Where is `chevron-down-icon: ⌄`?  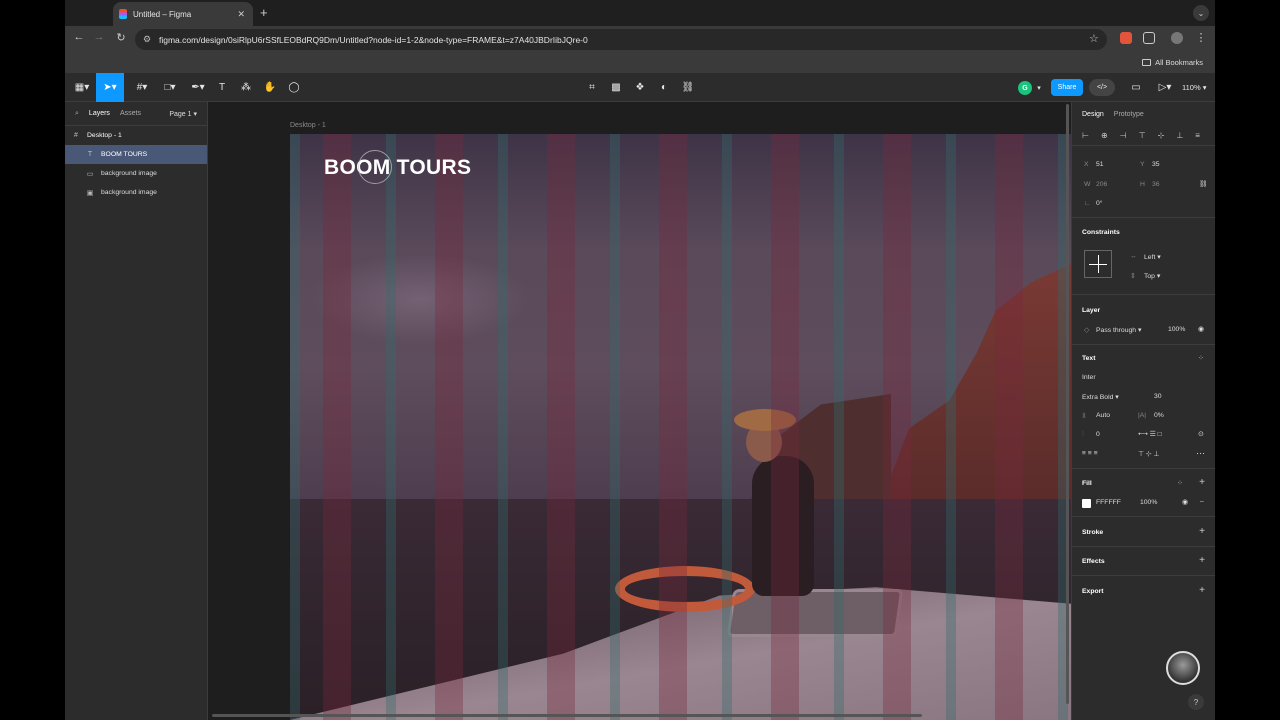 chevron-down-icon: ⌄ is located at coordinates (1201, 13).